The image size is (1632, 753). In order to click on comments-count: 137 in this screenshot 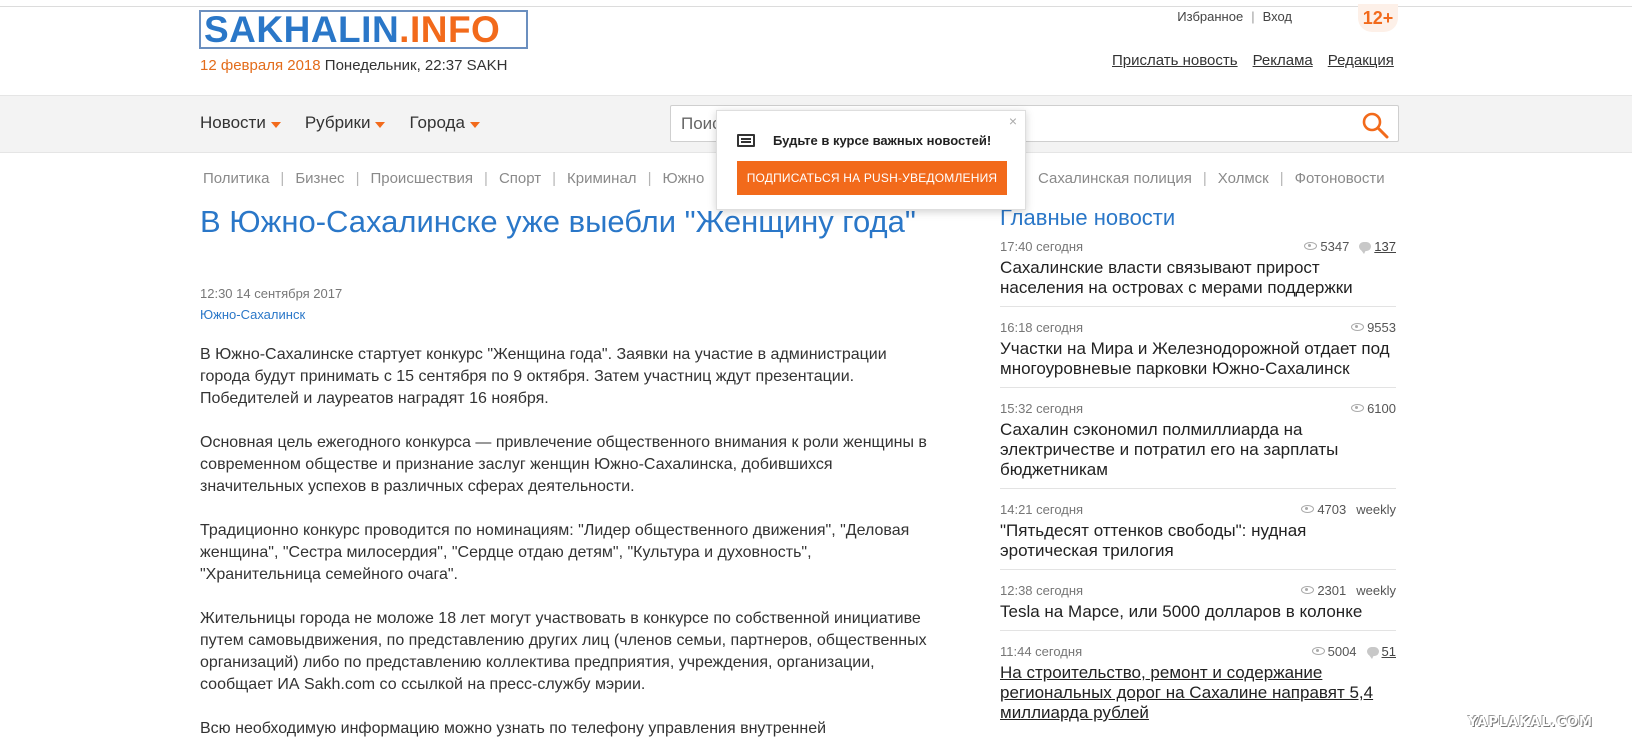, I will do `click(1385, 246)`.